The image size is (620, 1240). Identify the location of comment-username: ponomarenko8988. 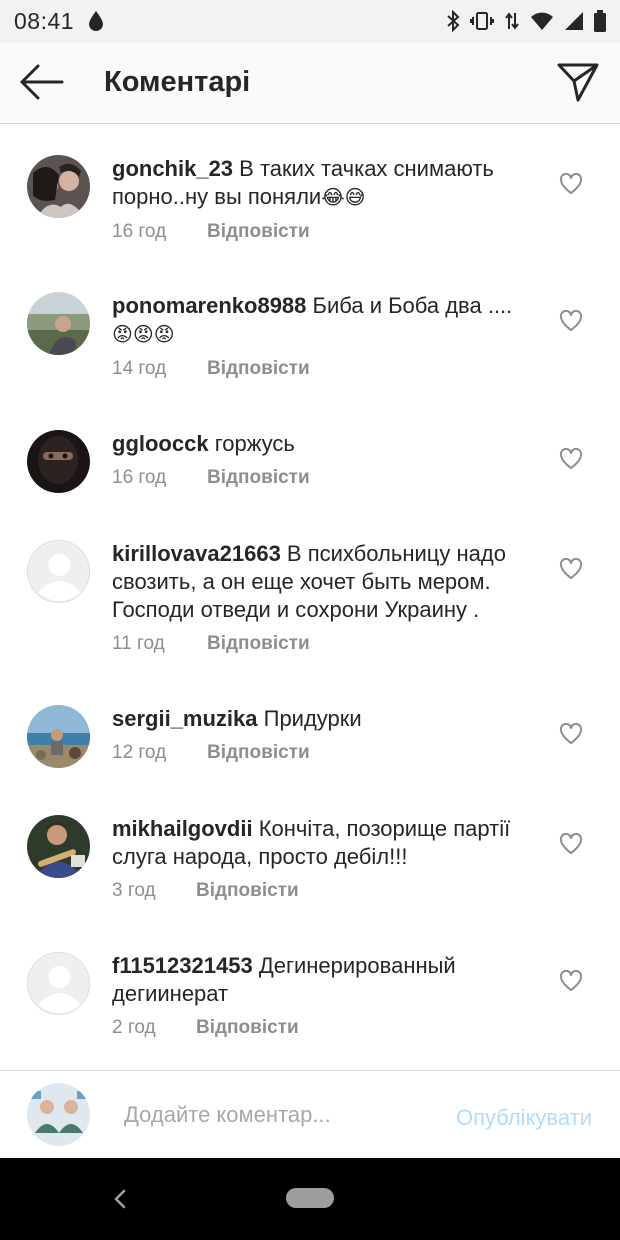
(209, 305).